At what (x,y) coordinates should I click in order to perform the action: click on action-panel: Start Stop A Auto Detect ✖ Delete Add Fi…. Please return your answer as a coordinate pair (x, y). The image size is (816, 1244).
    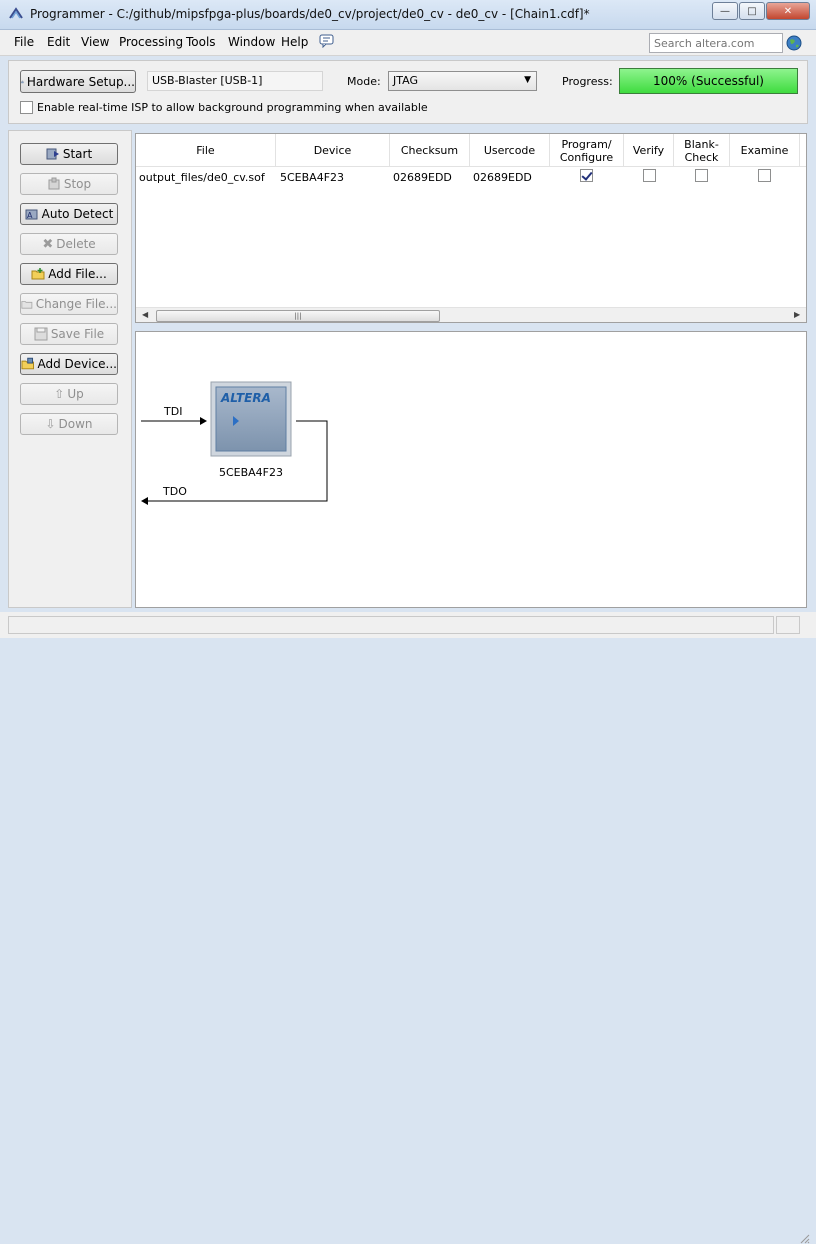
    Looking at the image, I should click on (70, 369).